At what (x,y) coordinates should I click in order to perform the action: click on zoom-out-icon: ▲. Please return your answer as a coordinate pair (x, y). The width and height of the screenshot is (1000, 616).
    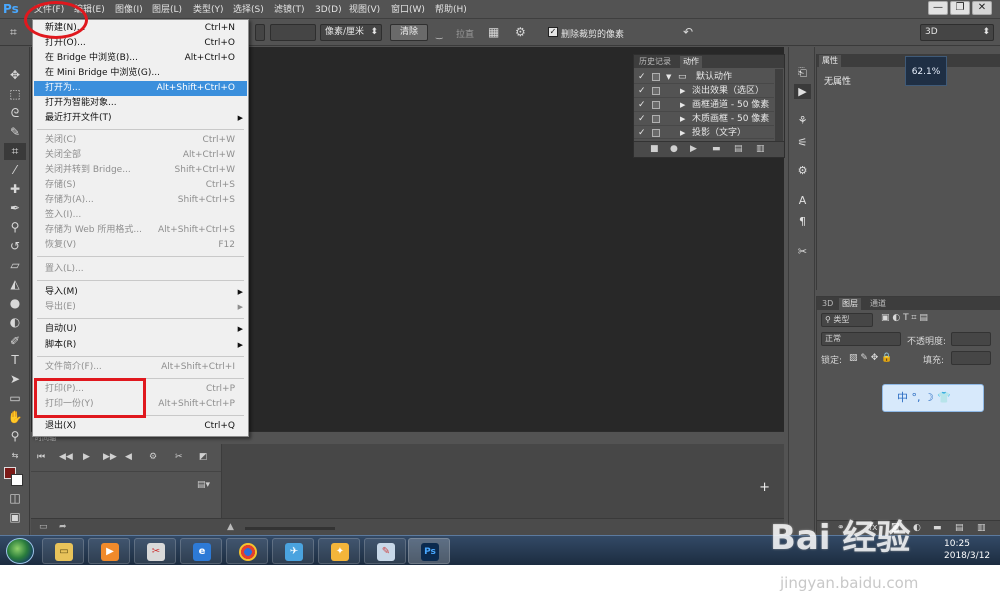
    Looking at the image, I should click on (230, 527).